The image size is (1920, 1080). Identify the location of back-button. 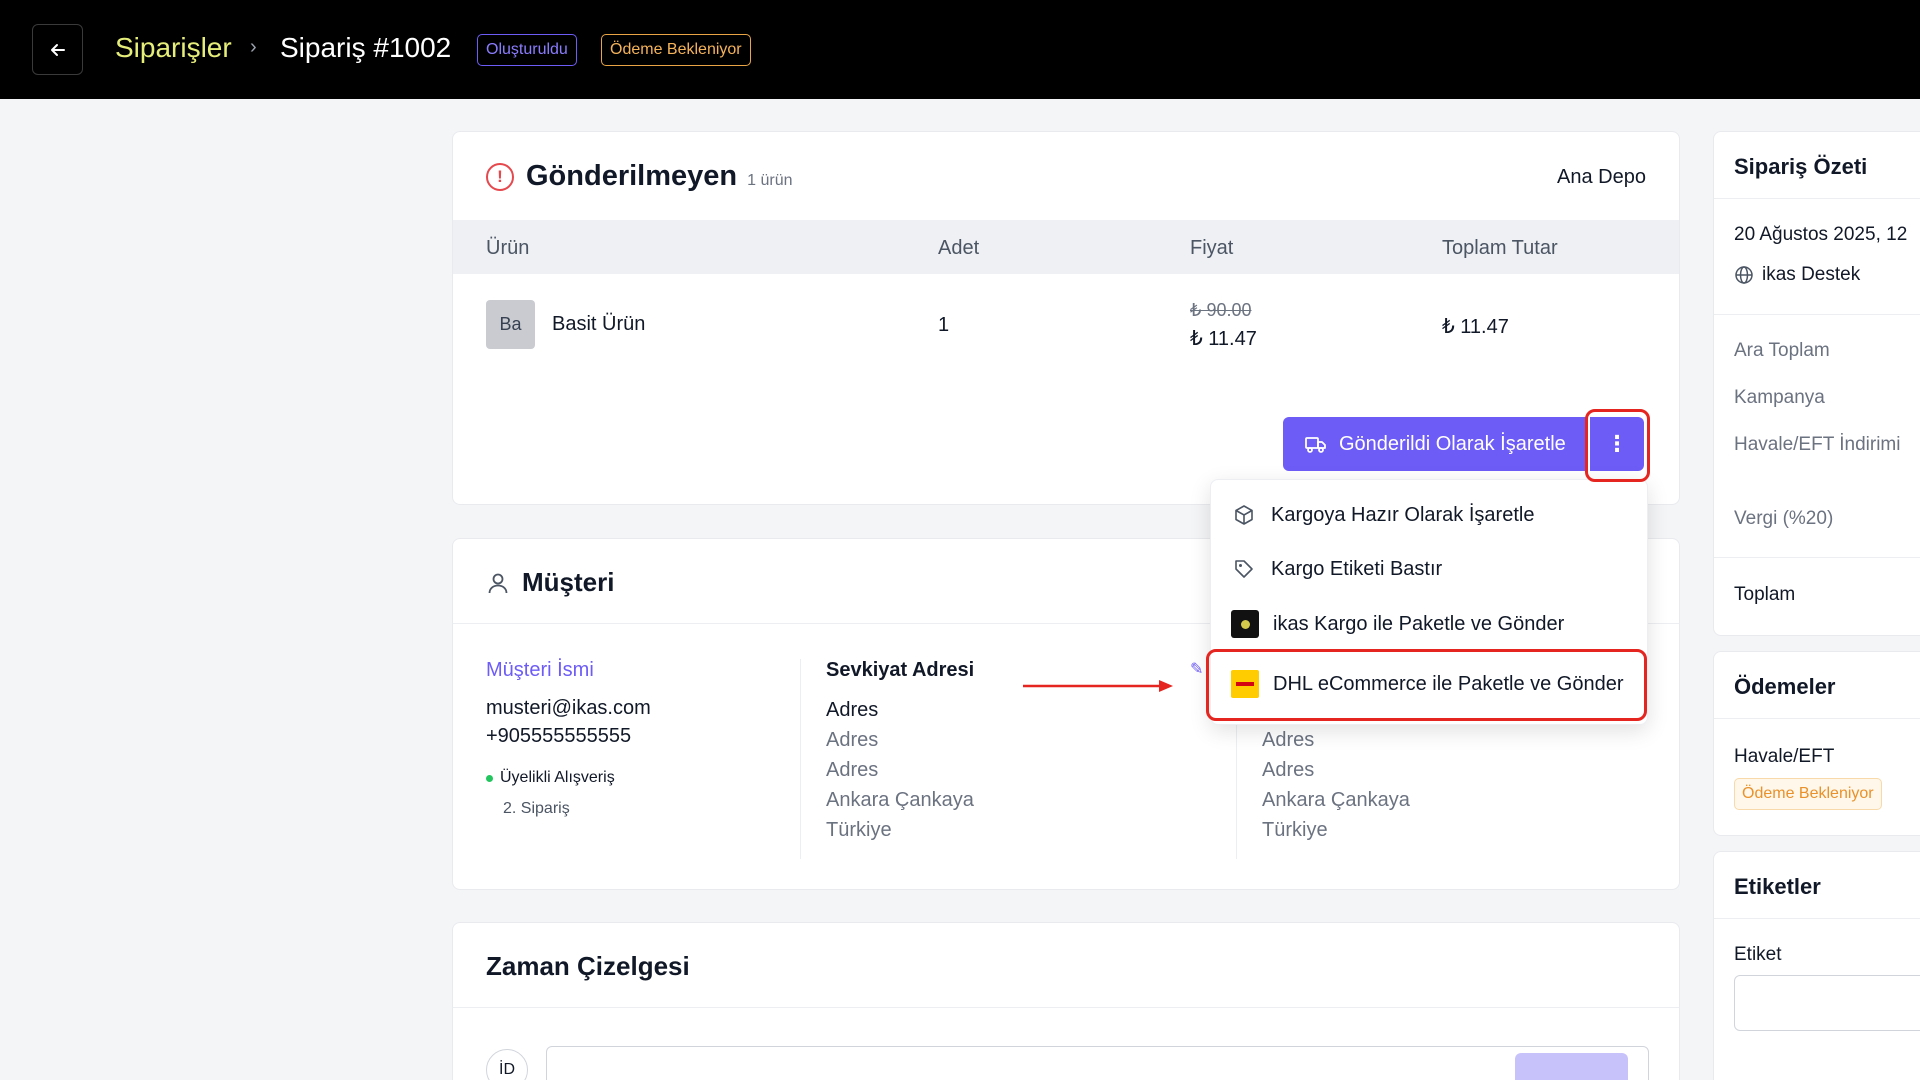
(57, 49).